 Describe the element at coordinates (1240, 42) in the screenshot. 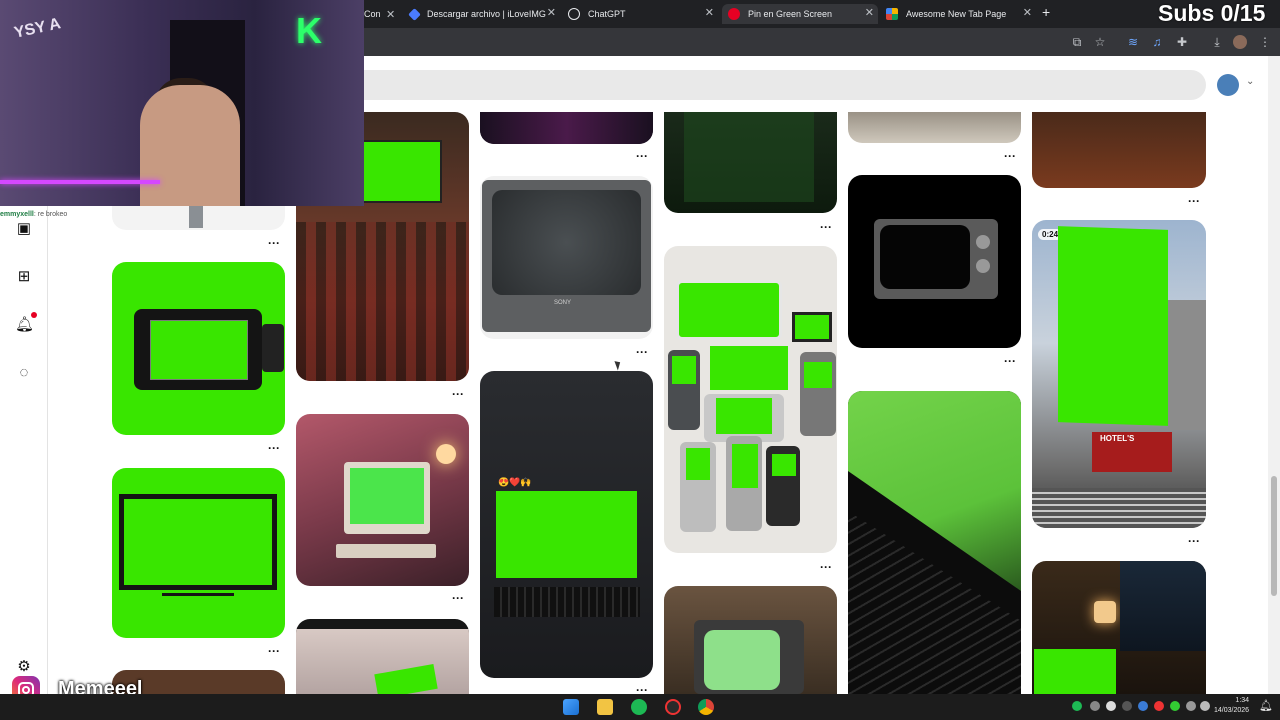

I see `profile-avatar-icon` at that location.